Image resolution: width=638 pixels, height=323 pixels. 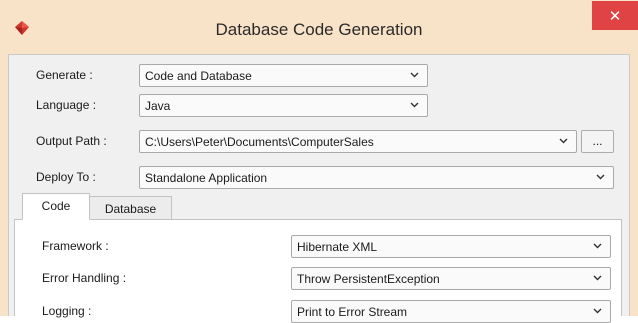 I want to click on output-path-label: Output Path :, so click(x=71, y=141).